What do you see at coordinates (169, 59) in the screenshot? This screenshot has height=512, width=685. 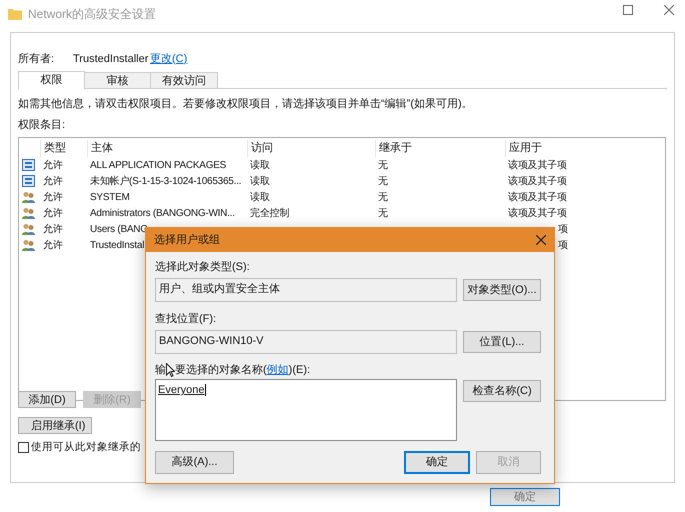 I see `change-link: 更改(C)` at bounding box center [169, 59].